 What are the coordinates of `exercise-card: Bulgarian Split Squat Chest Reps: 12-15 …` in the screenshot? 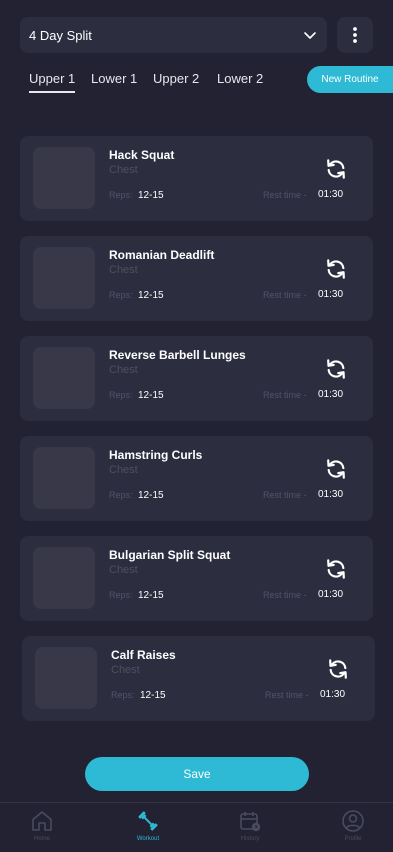 It's located at (196, 578).